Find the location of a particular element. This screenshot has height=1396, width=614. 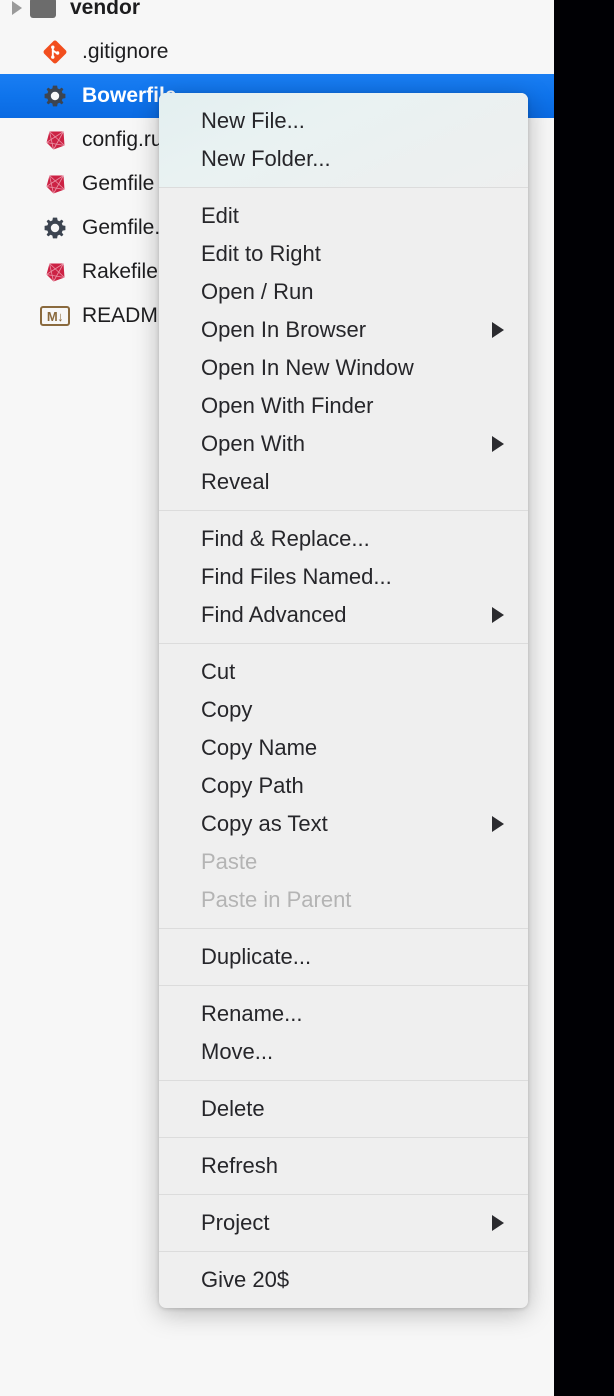

menu-item-label: Open With Finder is located at coordinates (287, 405).